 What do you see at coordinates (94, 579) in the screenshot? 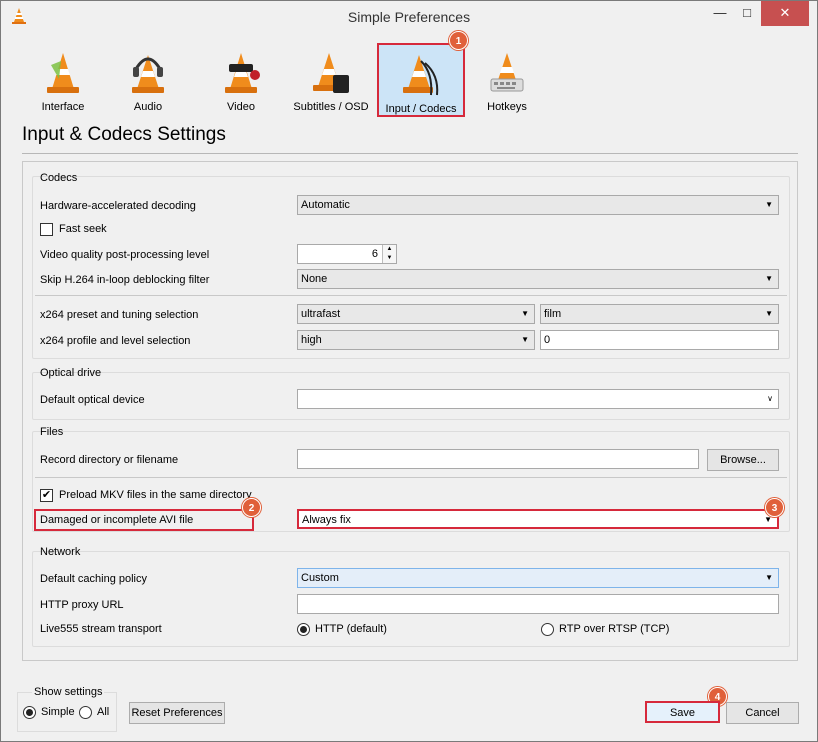
I see `caching-policy-label: Default caching policy` at bounding box center [94, 579].